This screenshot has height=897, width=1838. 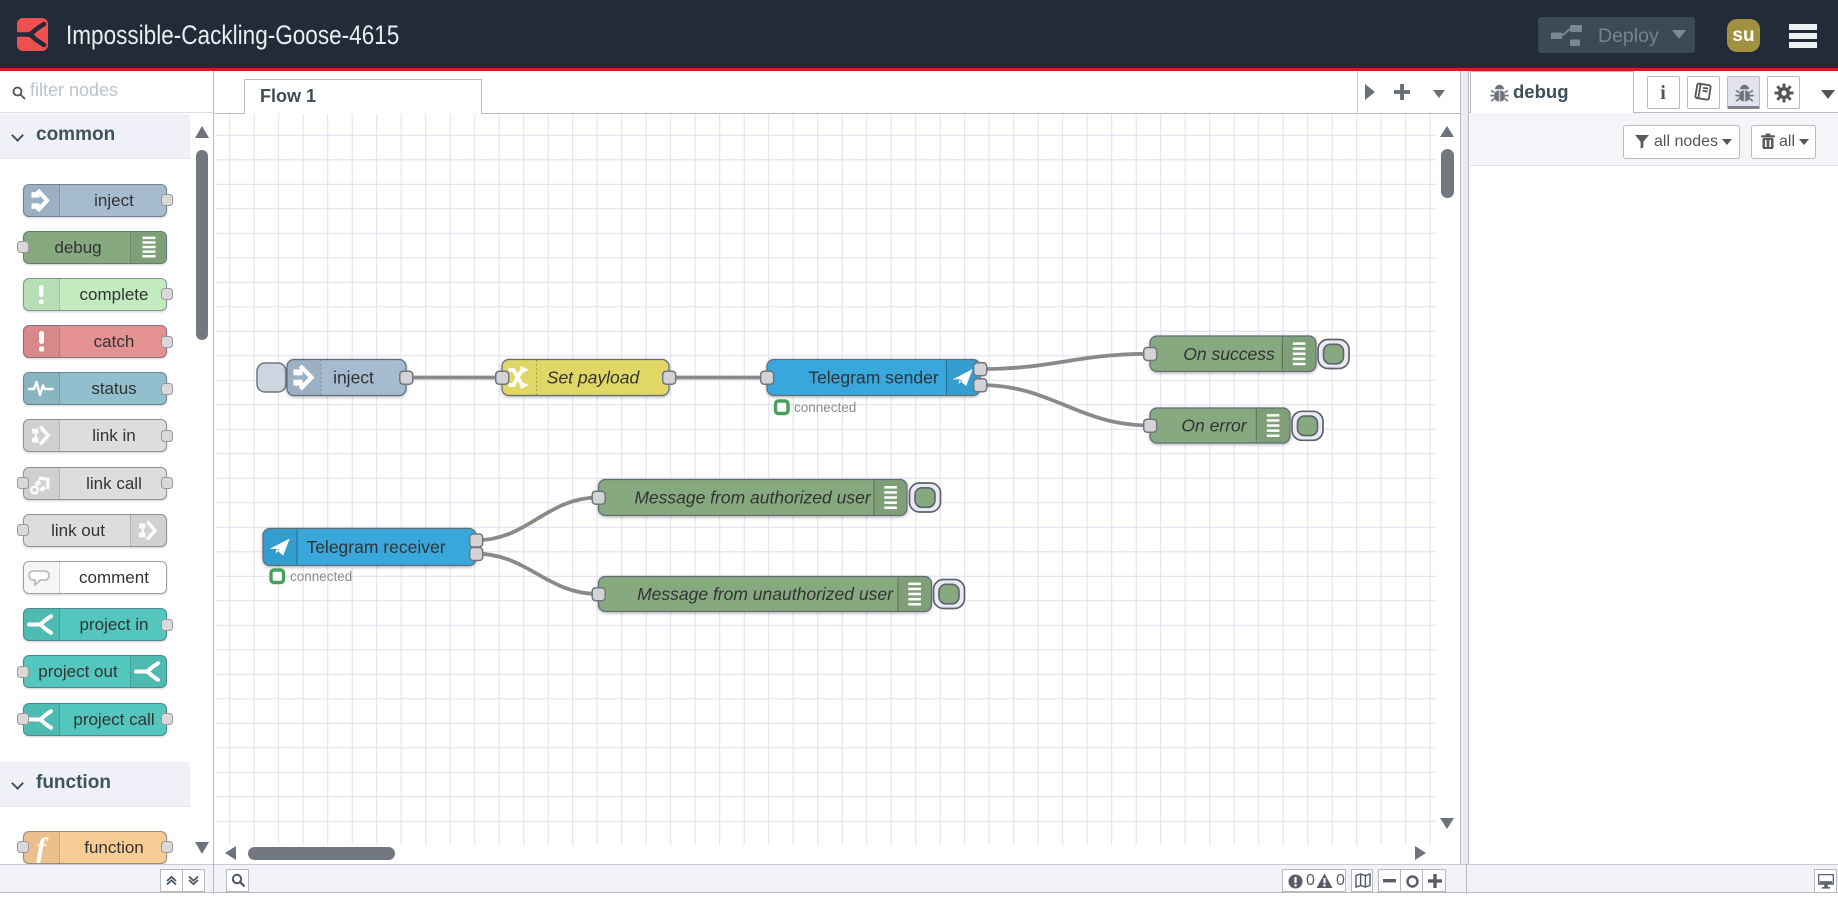 I want to click on svg-text: On success, so click(x=1229, y=354).